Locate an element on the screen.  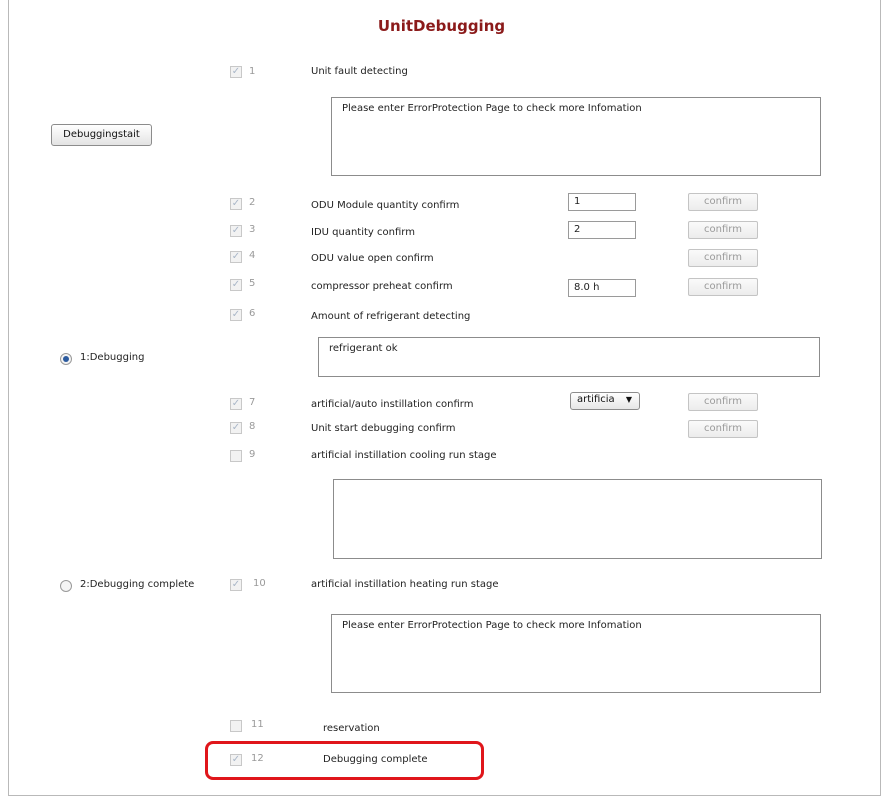
step-10-checkbox: ✓ is located at coordinates (236, 585).